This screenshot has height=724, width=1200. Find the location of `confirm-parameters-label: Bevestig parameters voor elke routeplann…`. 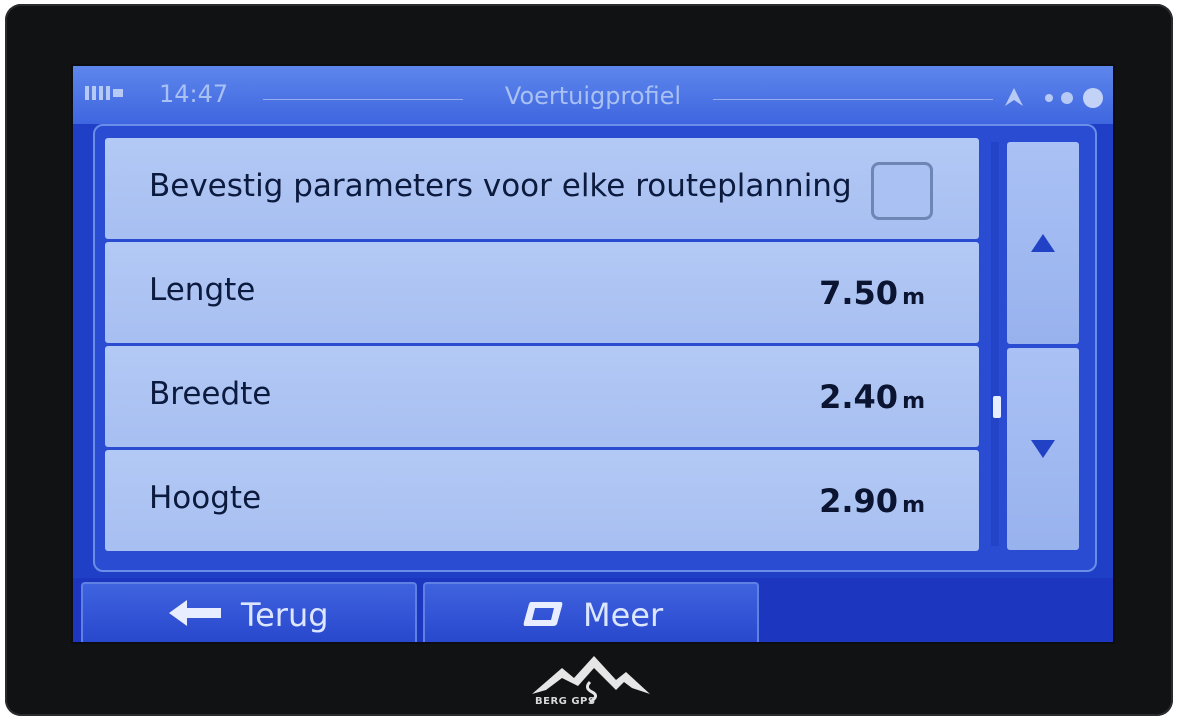

confirm-parameters-label: Bevestig parameters voor elke routeplann… is located at coordinates (500, 186).